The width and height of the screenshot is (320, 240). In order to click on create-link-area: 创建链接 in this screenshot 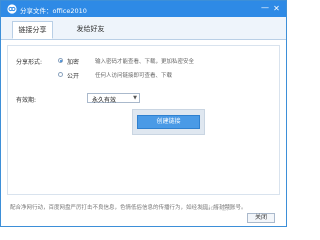, I will do `click(168, 122)`.